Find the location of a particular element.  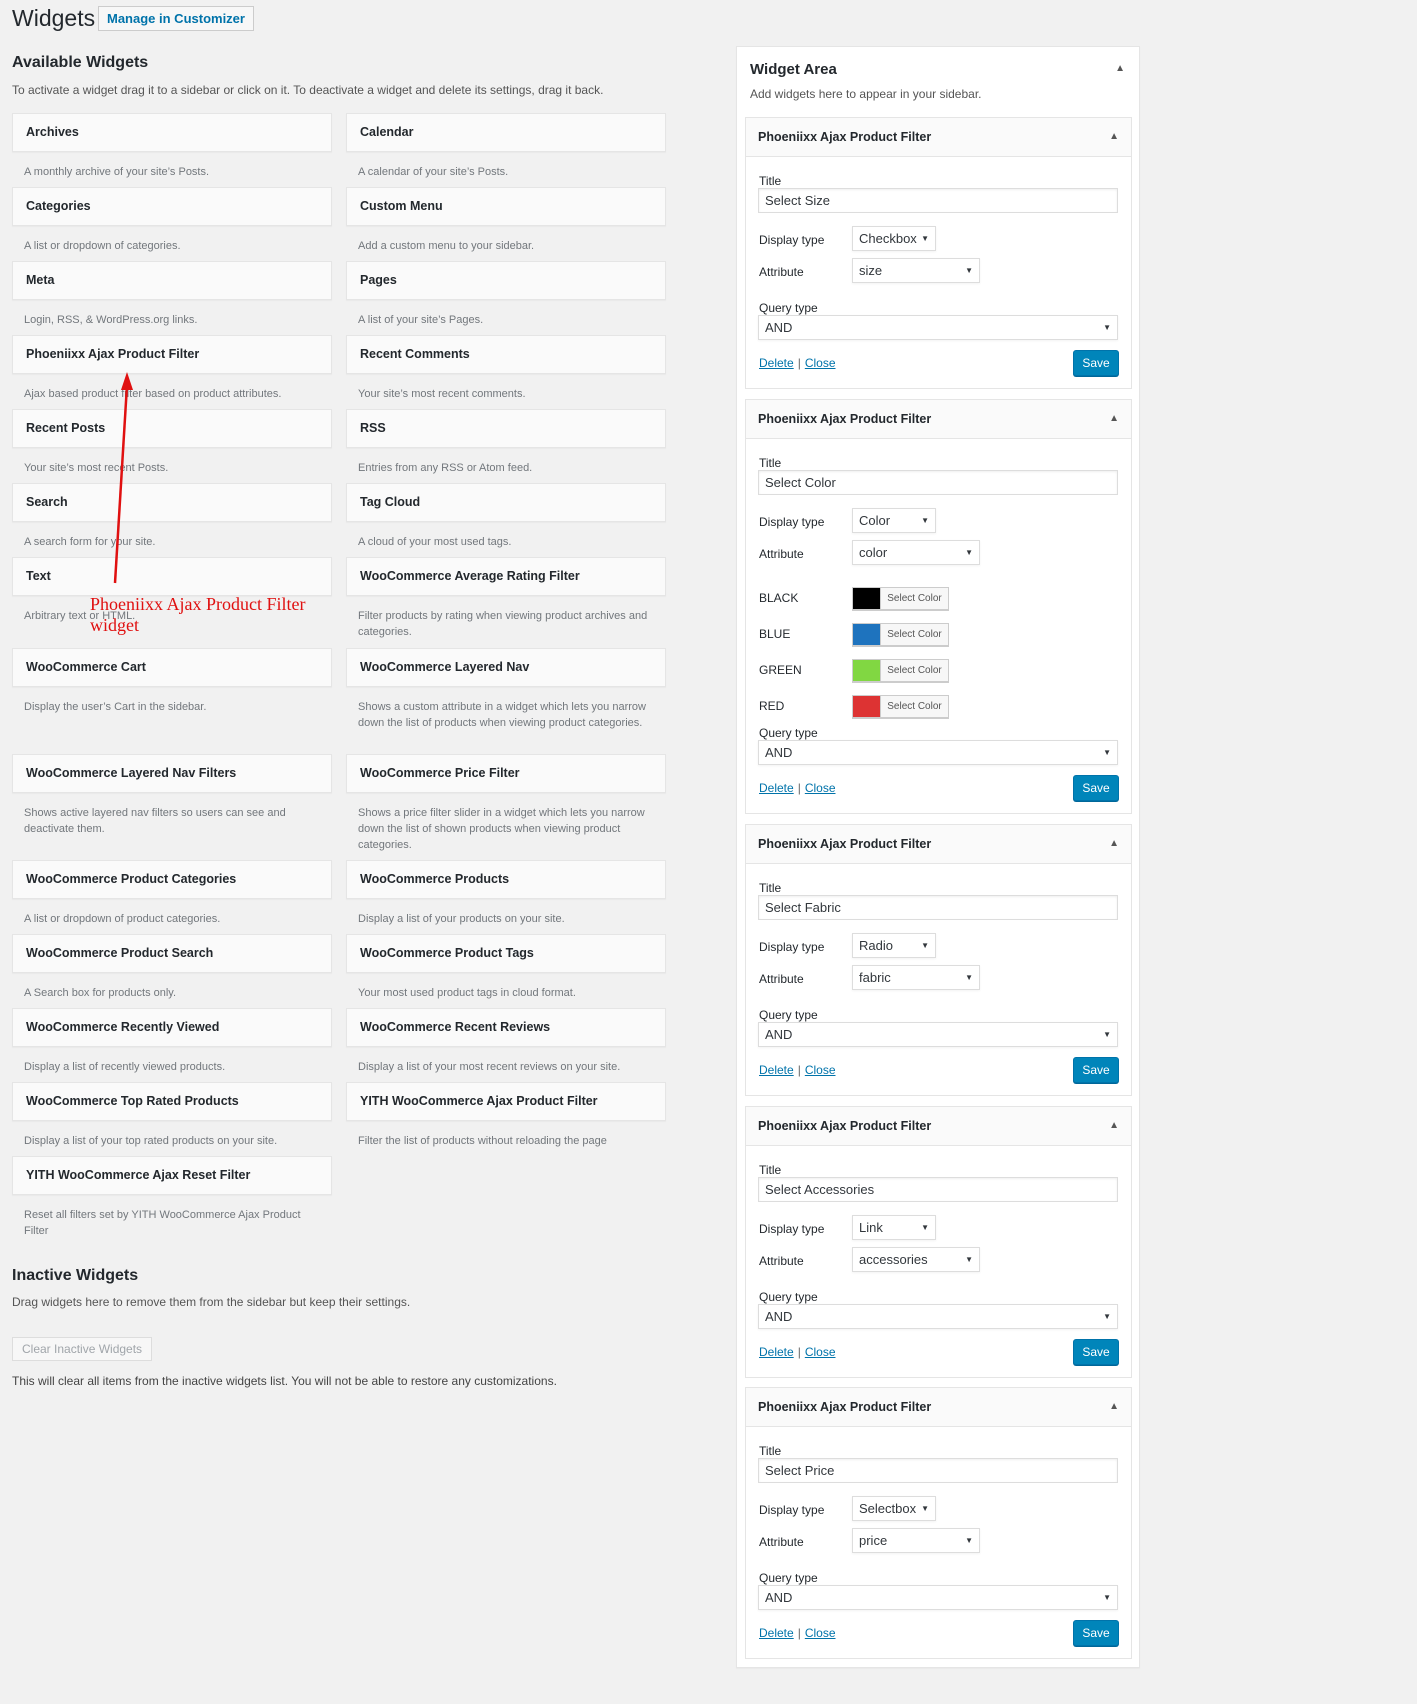

attribute-select: accessories ▼ is located at coordinates (916, 1259).